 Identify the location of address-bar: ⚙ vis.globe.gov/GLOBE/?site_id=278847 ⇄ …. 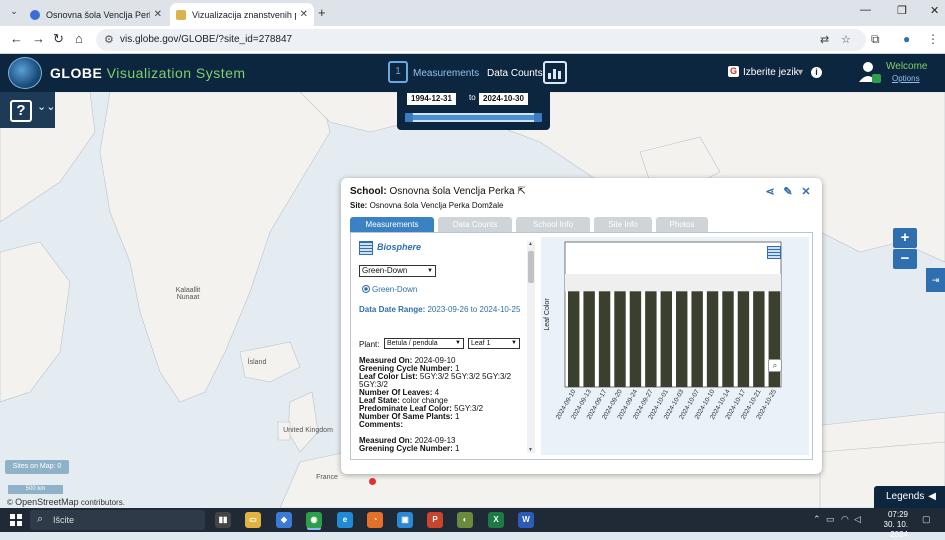
(481, 40).